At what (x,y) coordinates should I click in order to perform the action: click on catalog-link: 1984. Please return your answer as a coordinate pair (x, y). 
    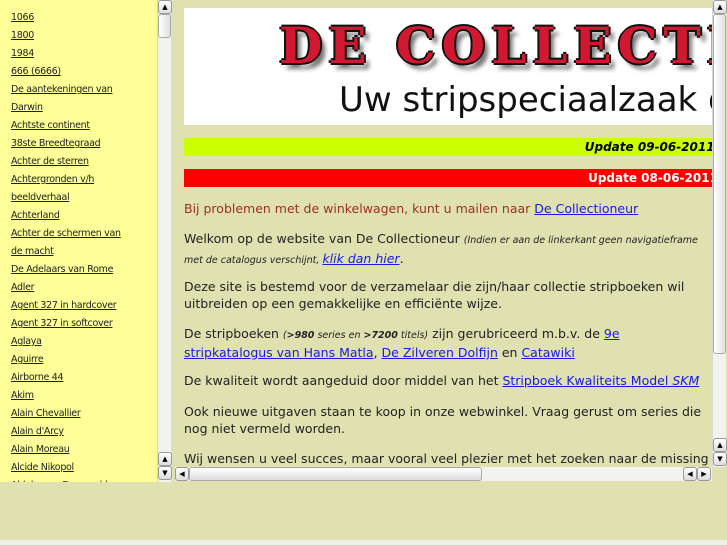
    Looking at the image, I should click on (70, 54).